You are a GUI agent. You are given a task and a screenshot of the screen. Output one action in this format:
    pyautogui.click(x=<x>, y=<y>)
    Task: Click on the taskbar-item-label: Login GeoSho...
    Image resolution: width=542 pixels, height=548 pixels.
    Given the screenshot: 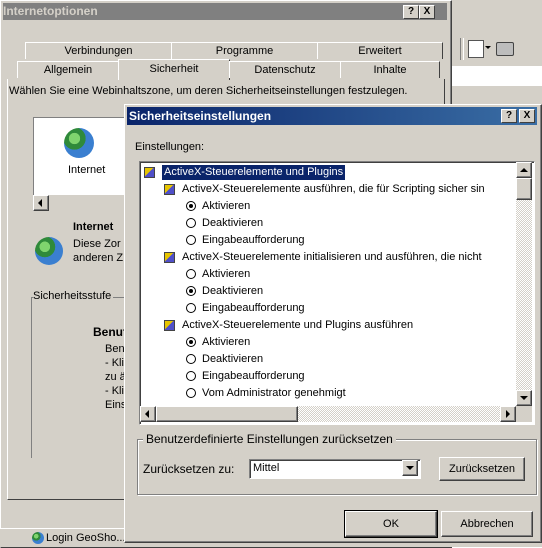 What is the action you would take?
    pyautogui.click(x=86, y=538)
    